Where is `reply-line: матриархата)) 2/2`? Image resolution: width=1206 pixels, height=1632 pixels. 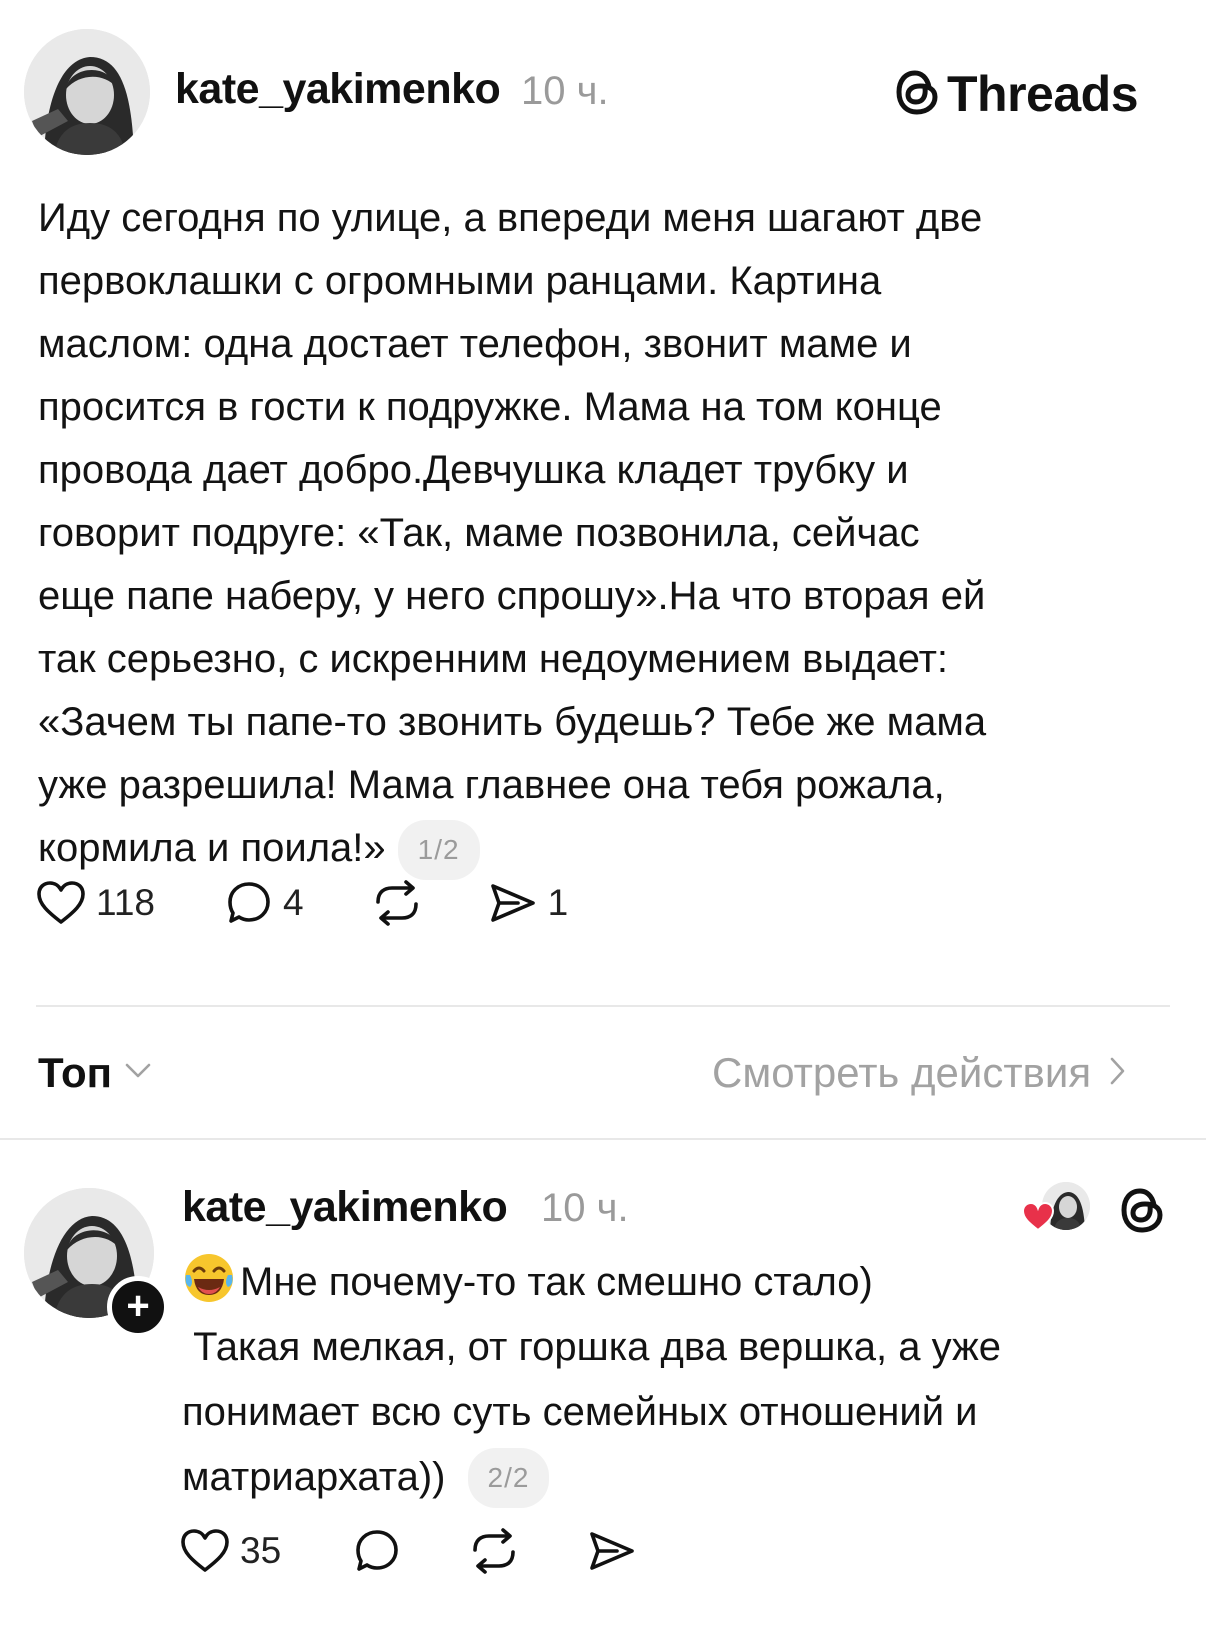 reply-line: матриархата)) 2/2 is located at coordinates (682, 1477).